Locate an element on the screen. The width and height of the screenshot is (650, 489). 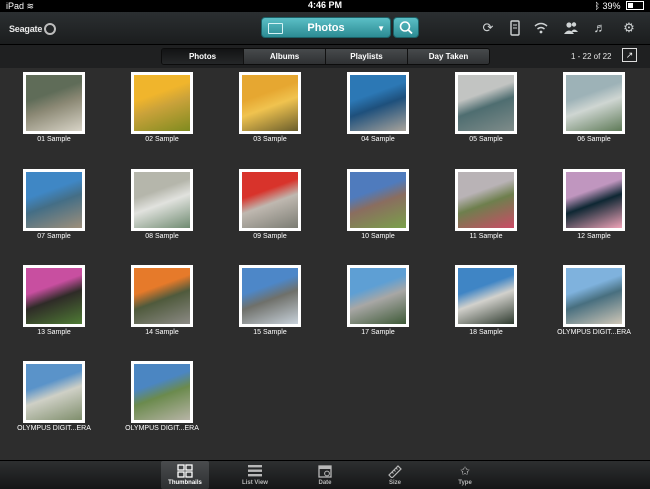
photo-caption: 03 Sample is located at coordinates (270, 139).